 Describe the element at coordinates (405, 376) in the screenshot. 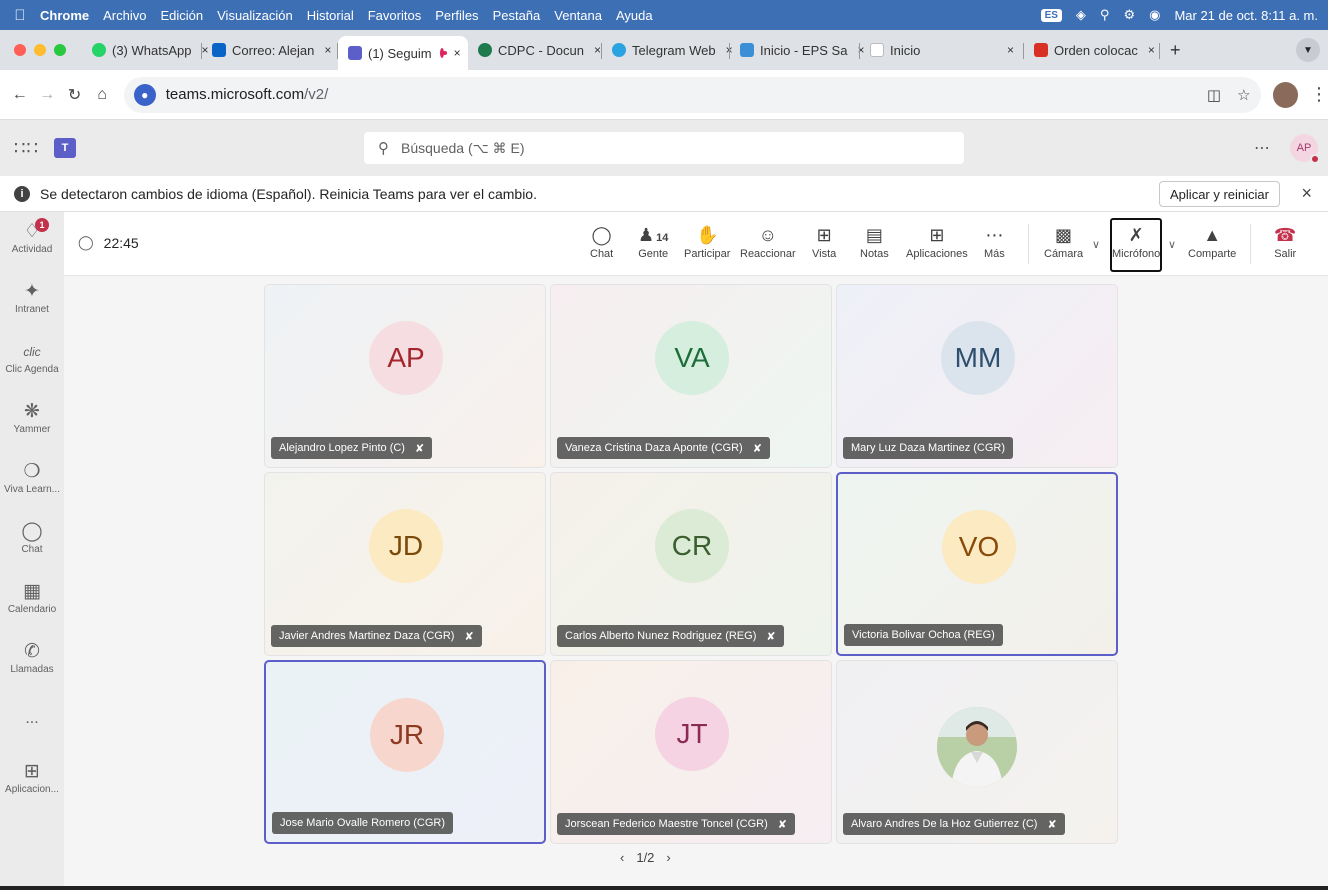

I see `participant-tile: AP Alejandro Lopez Pinto (C) ✘` at that location.